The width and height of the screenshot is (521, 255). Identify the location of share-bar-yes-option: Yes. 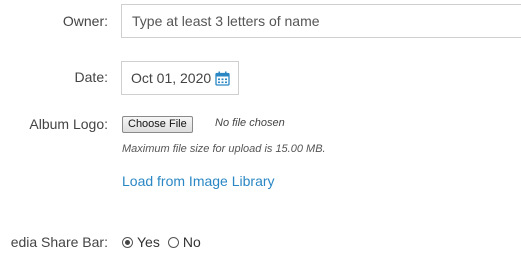
(141, 242).